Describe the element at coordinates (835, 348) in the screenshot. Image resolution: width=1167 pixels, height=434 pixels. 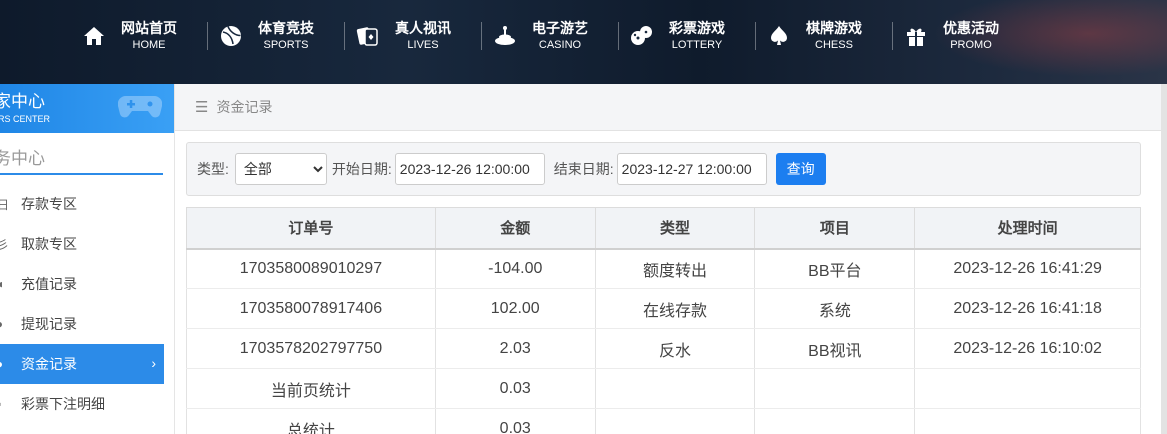
I see `cell-item: BB视讯` at that location.